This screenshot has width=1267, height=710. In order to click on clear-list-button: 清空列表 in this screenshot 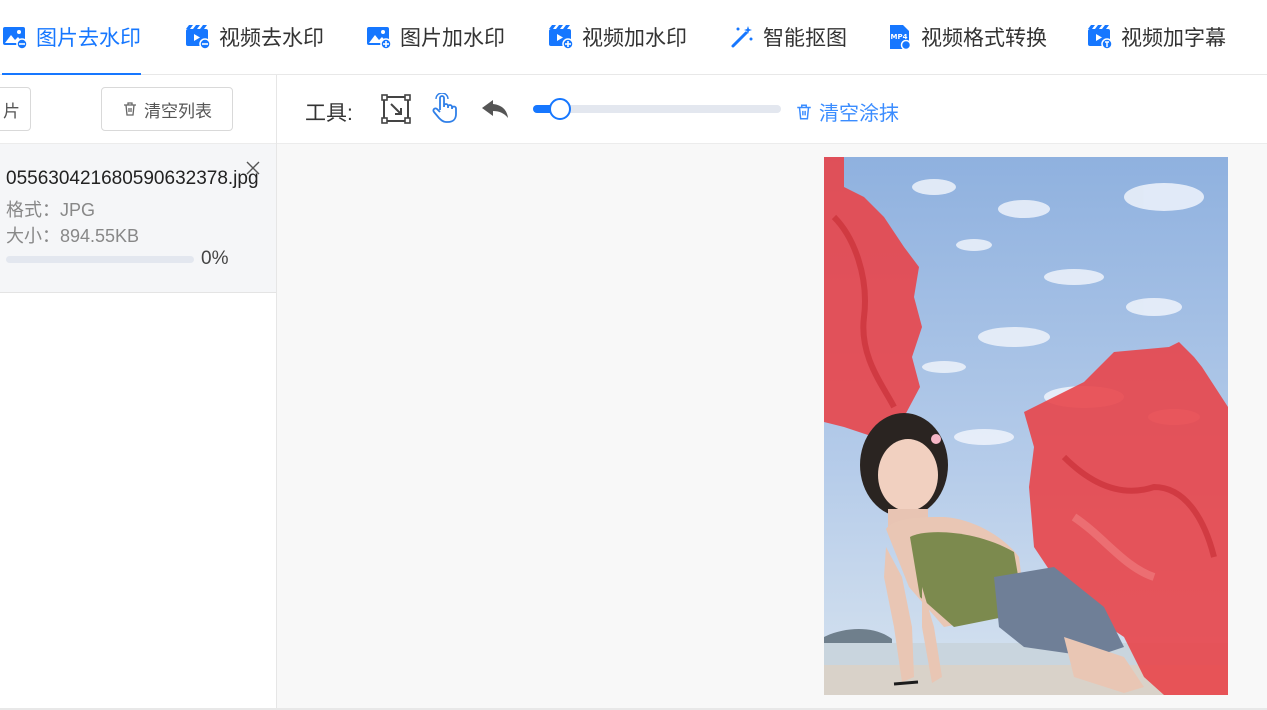, I will do `click(167, 109)`.